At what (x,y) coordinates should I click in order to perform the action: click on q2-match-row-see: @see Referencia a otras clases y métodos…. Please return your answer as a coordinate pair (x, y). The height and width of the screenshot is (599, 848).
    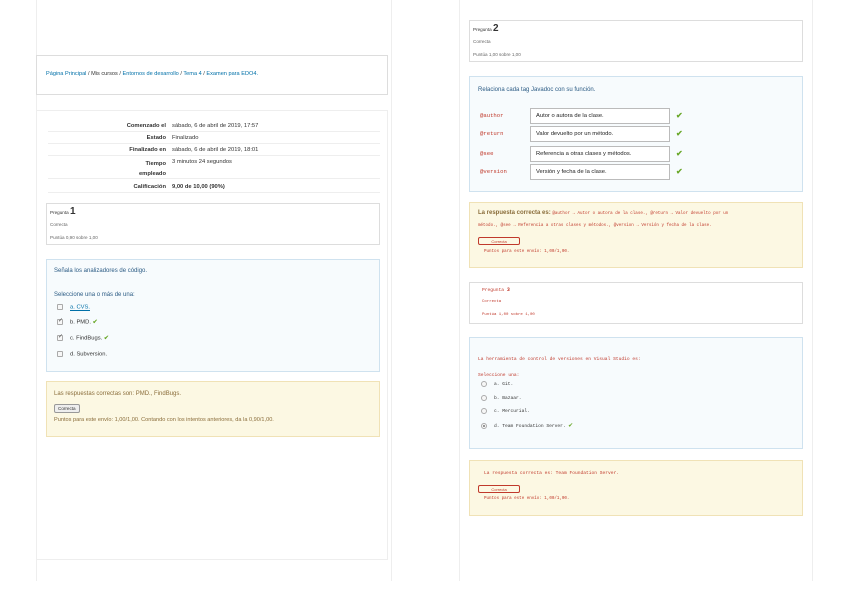
    Looking at the image, I should click on (585, 154).